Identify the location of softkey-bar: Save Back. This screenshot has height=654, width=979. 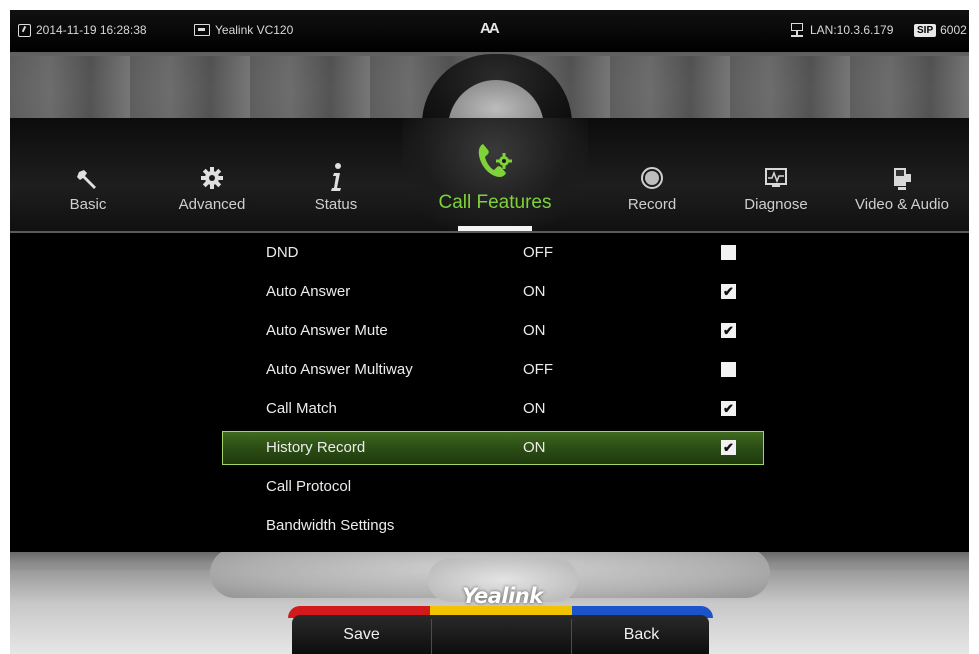
(500, 630).